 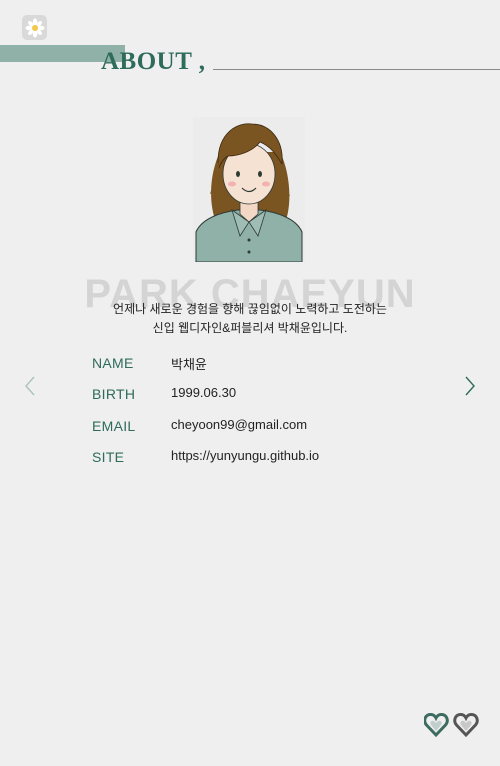 I want to click on info-label-birth: BIRTH, so click(x=114, y=394).